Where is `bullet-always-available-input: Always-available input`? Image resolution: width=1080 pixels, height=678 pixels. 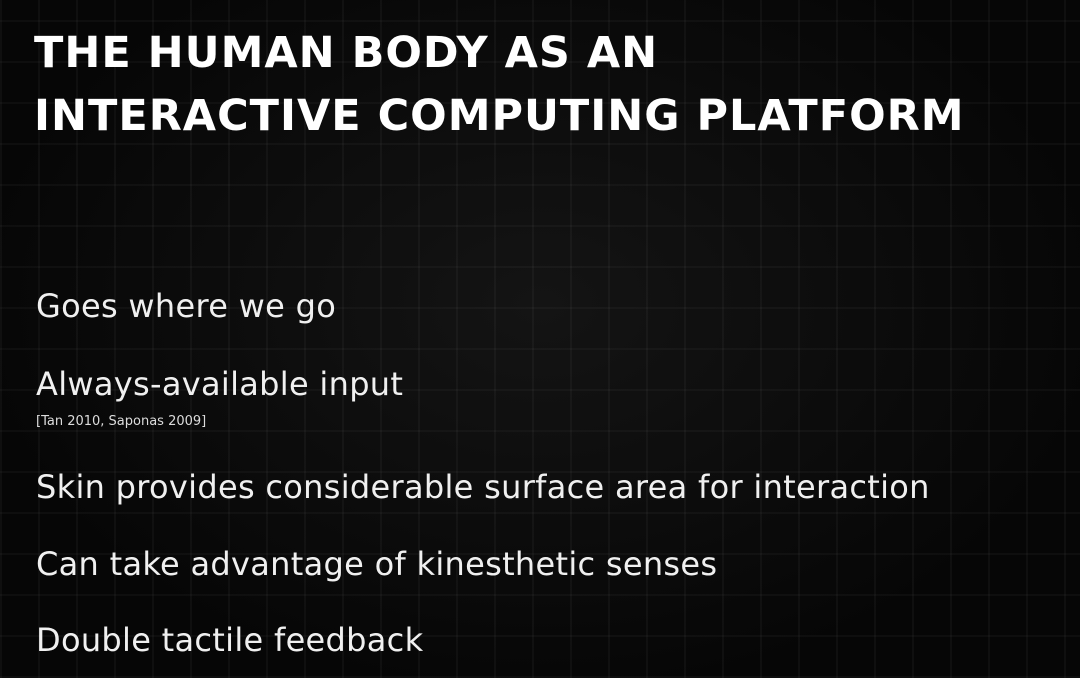
bullet-always-available-input: Always-available input is located at coordinates (220, 384).